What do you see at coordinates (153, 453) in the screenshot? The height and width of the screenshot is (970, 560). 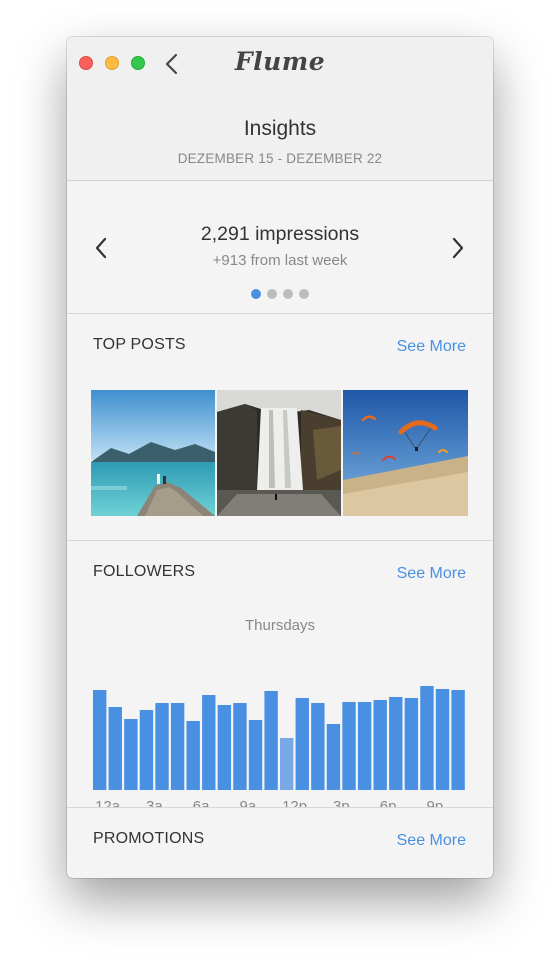 I see `post-thumbnail-pier` at bounding box center [153, 453].